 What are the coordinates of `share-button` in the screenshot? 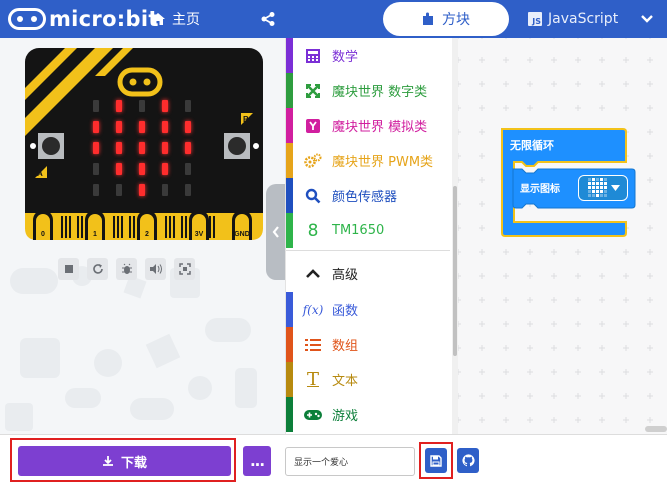 It's located at (272, 19).